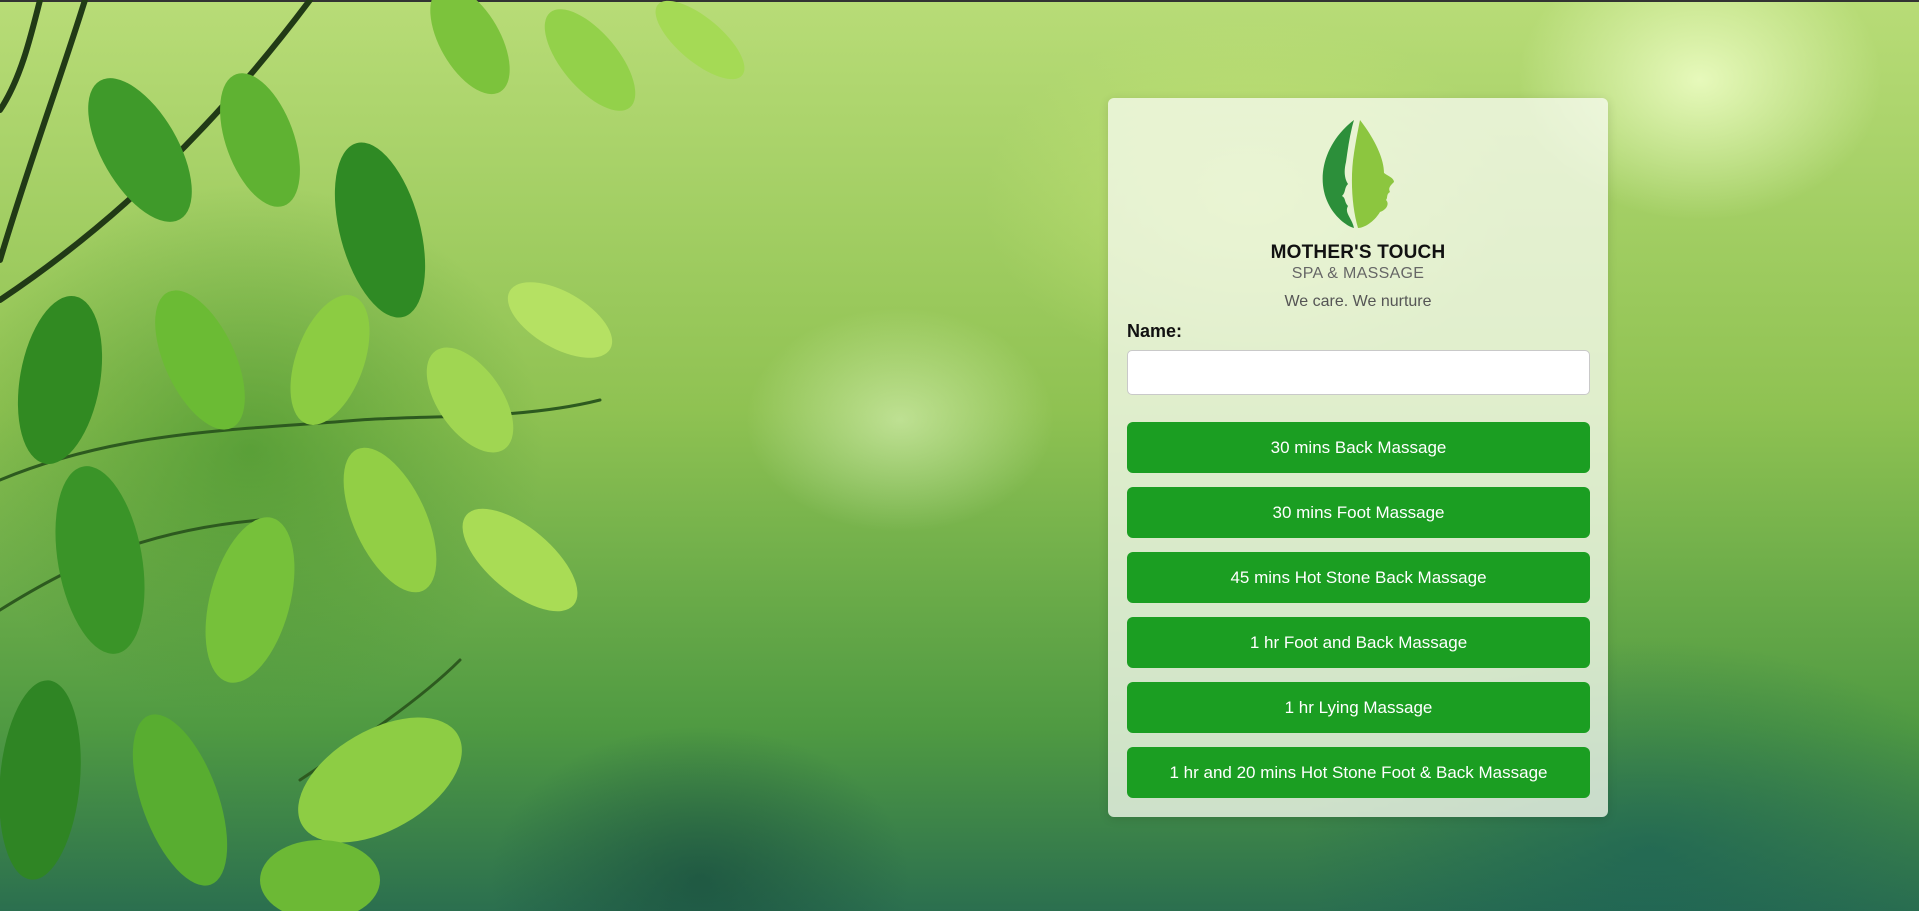  I want to click on service-button-30-back: 30 mins Back Massage, so click(1358, 447).